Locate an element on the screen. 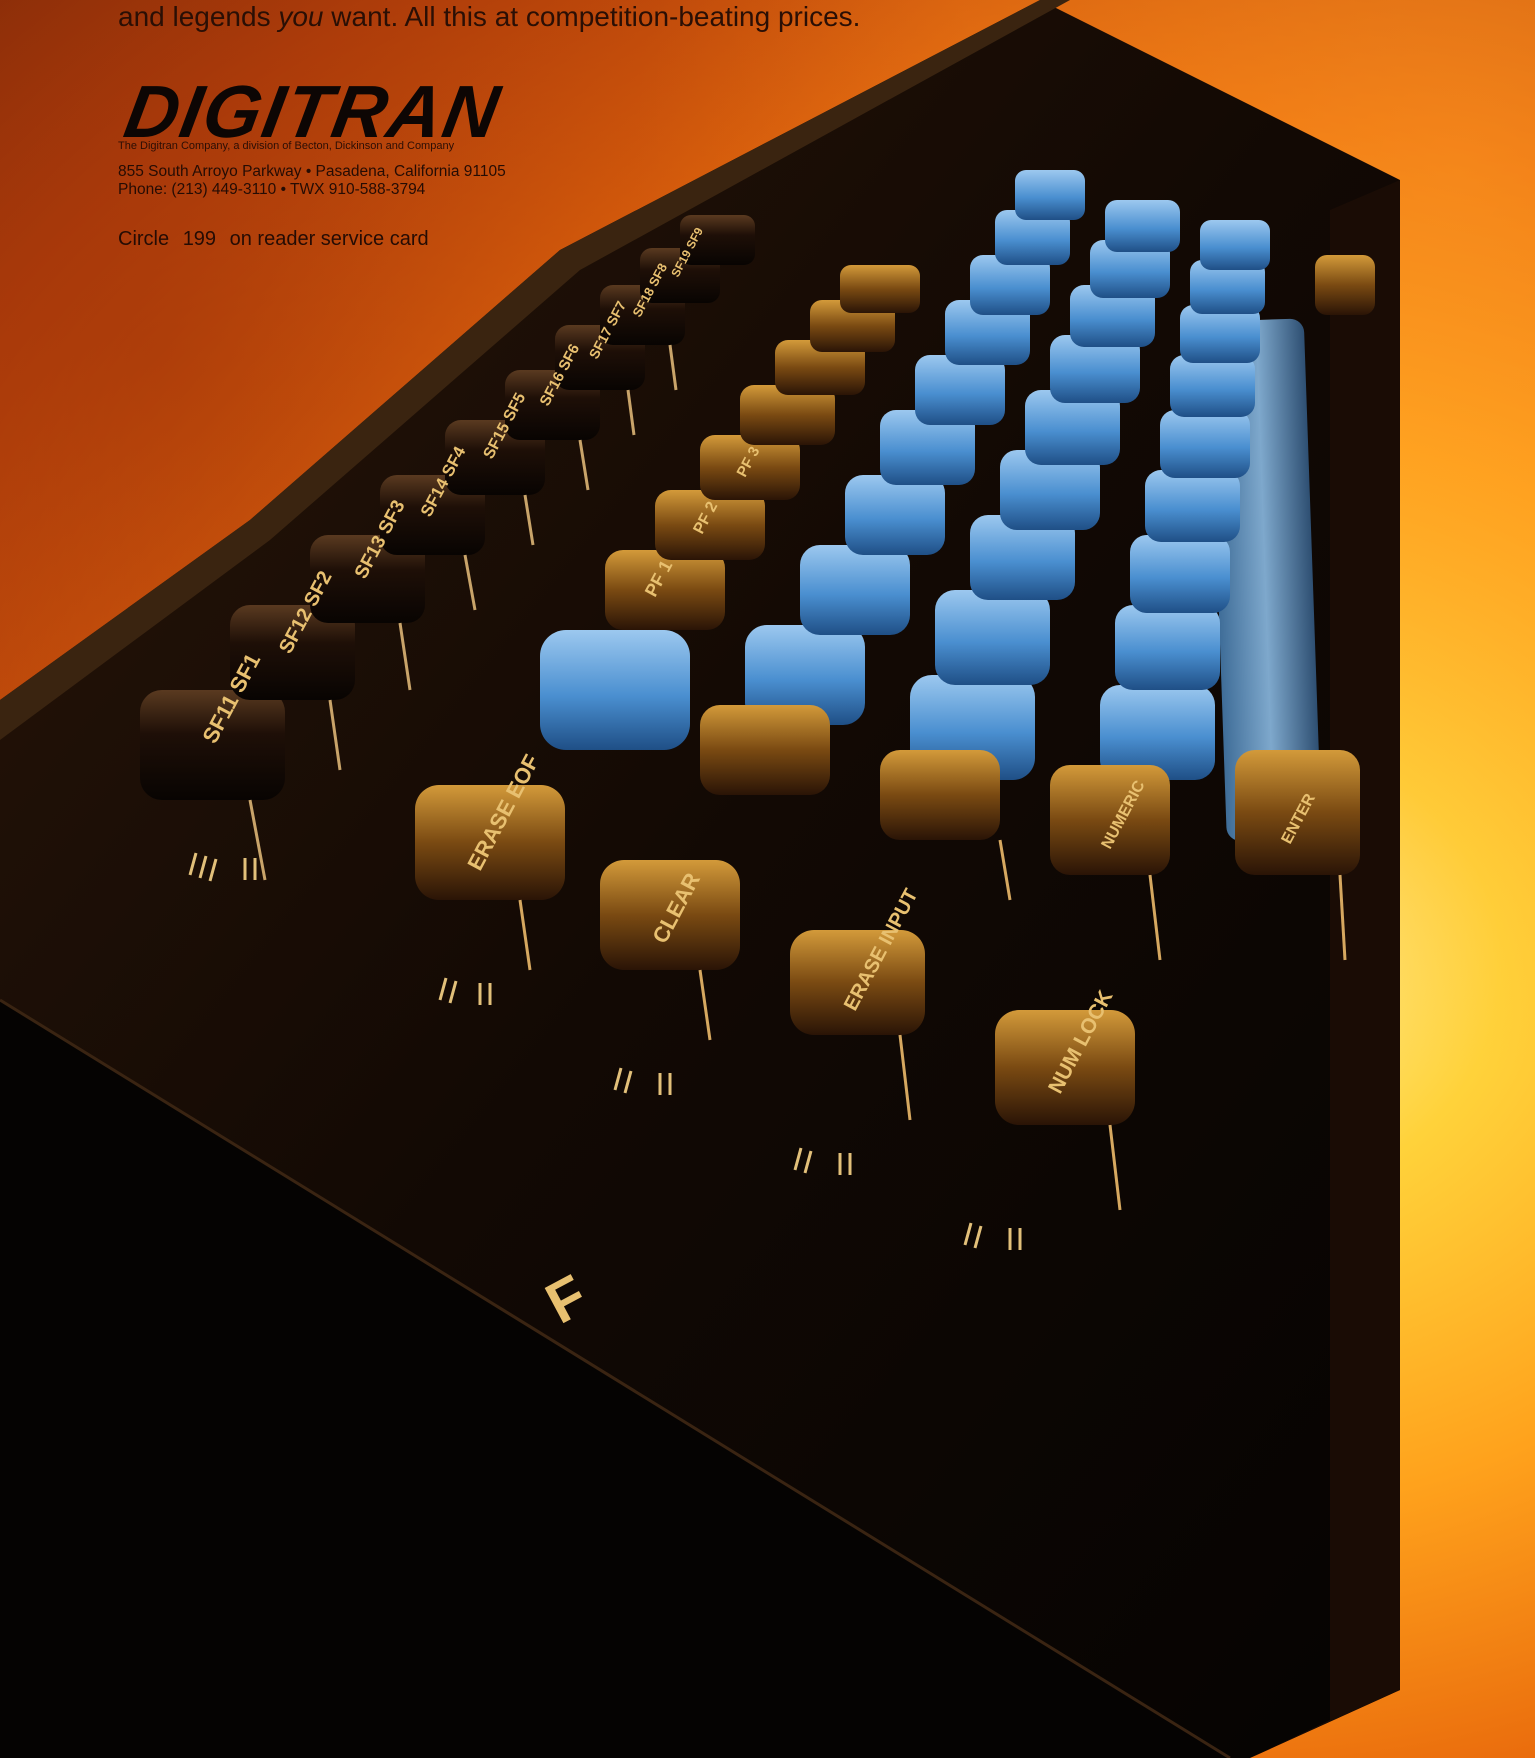 The image size is (1535, 1758). company-phone: Phone: (213) 449-3110 • TWX 910-588-3794 is located at coordinates (272, 189).